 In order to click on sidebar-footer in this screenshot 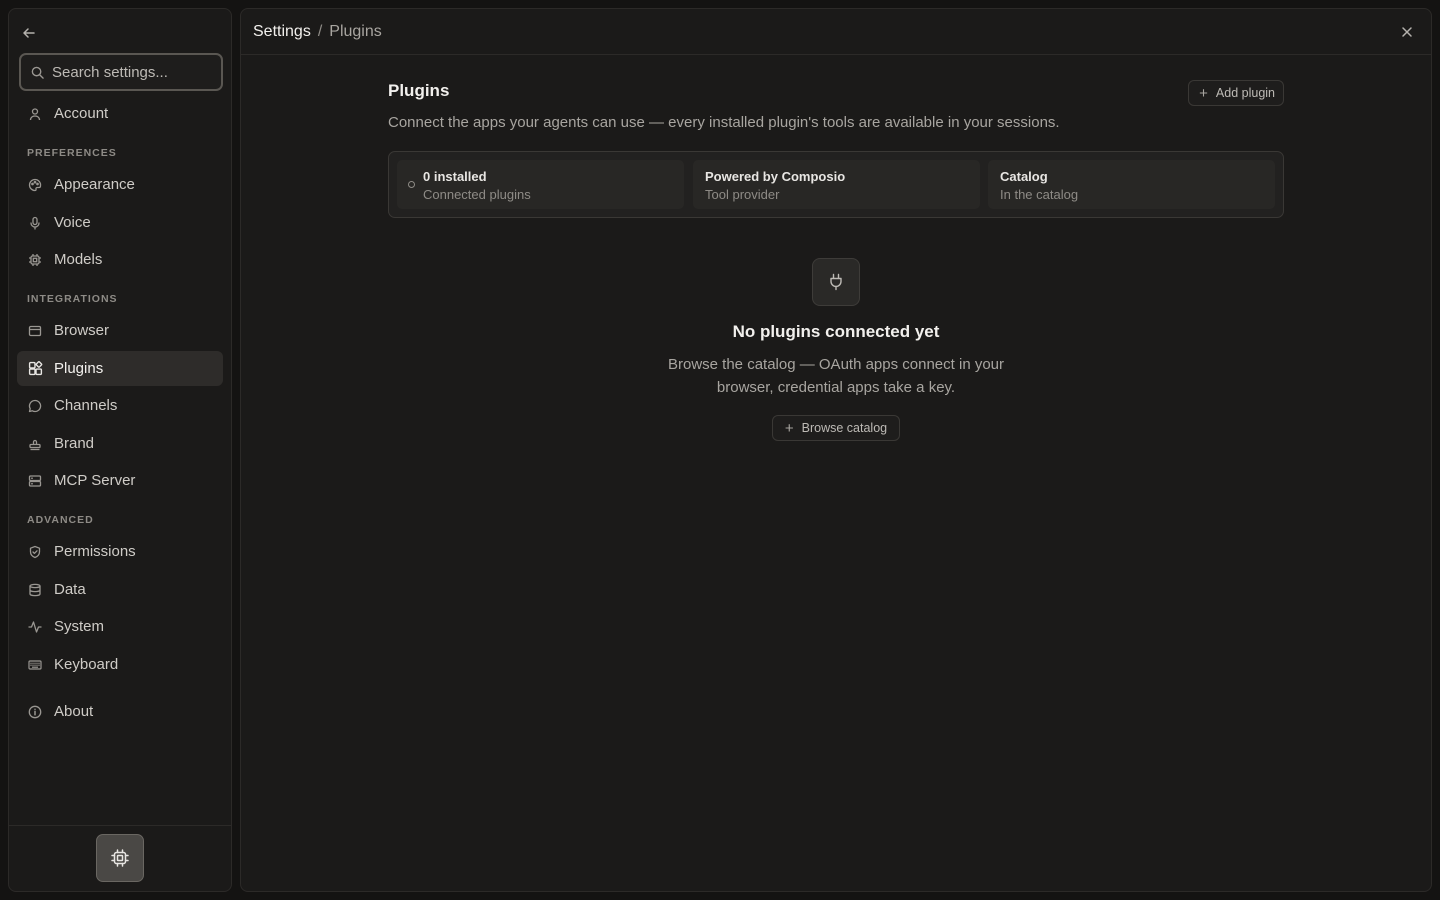, I will do `click(120, 858)`.